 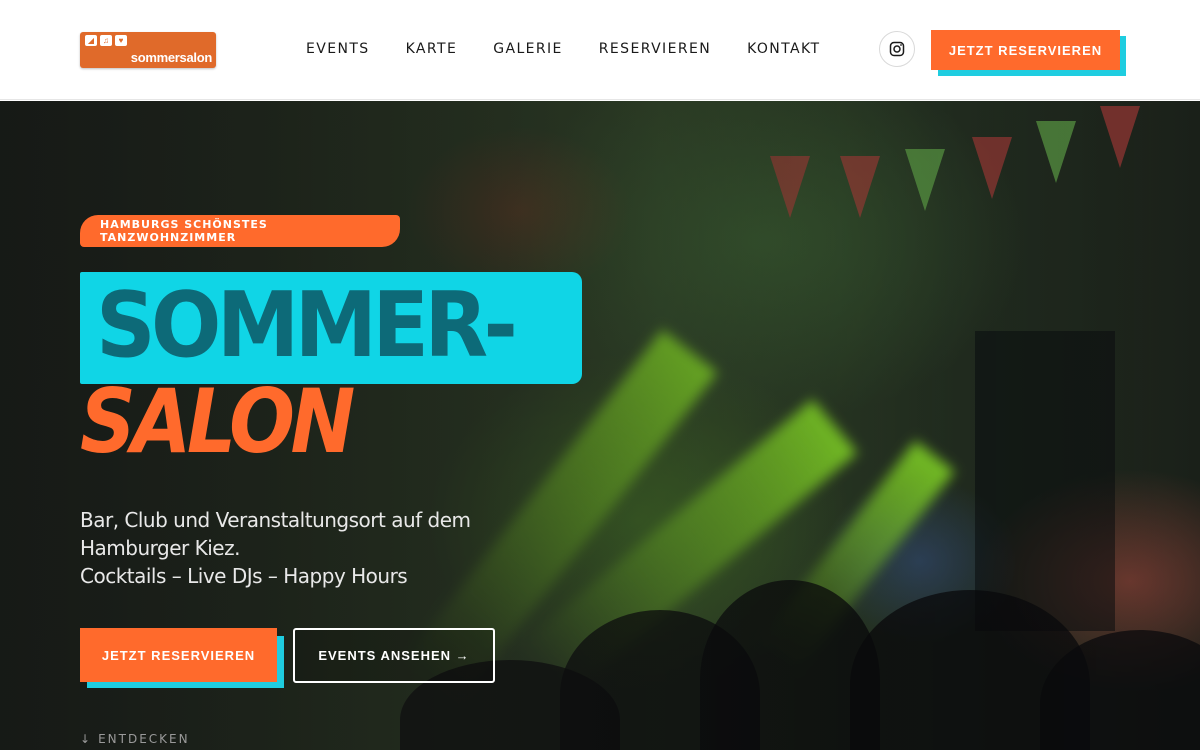 What do you see at coordinates (655, 49) in the screenshot?
I see `nav-item-reservieren: RESERVIEREN` at bounding box center [655, 49].